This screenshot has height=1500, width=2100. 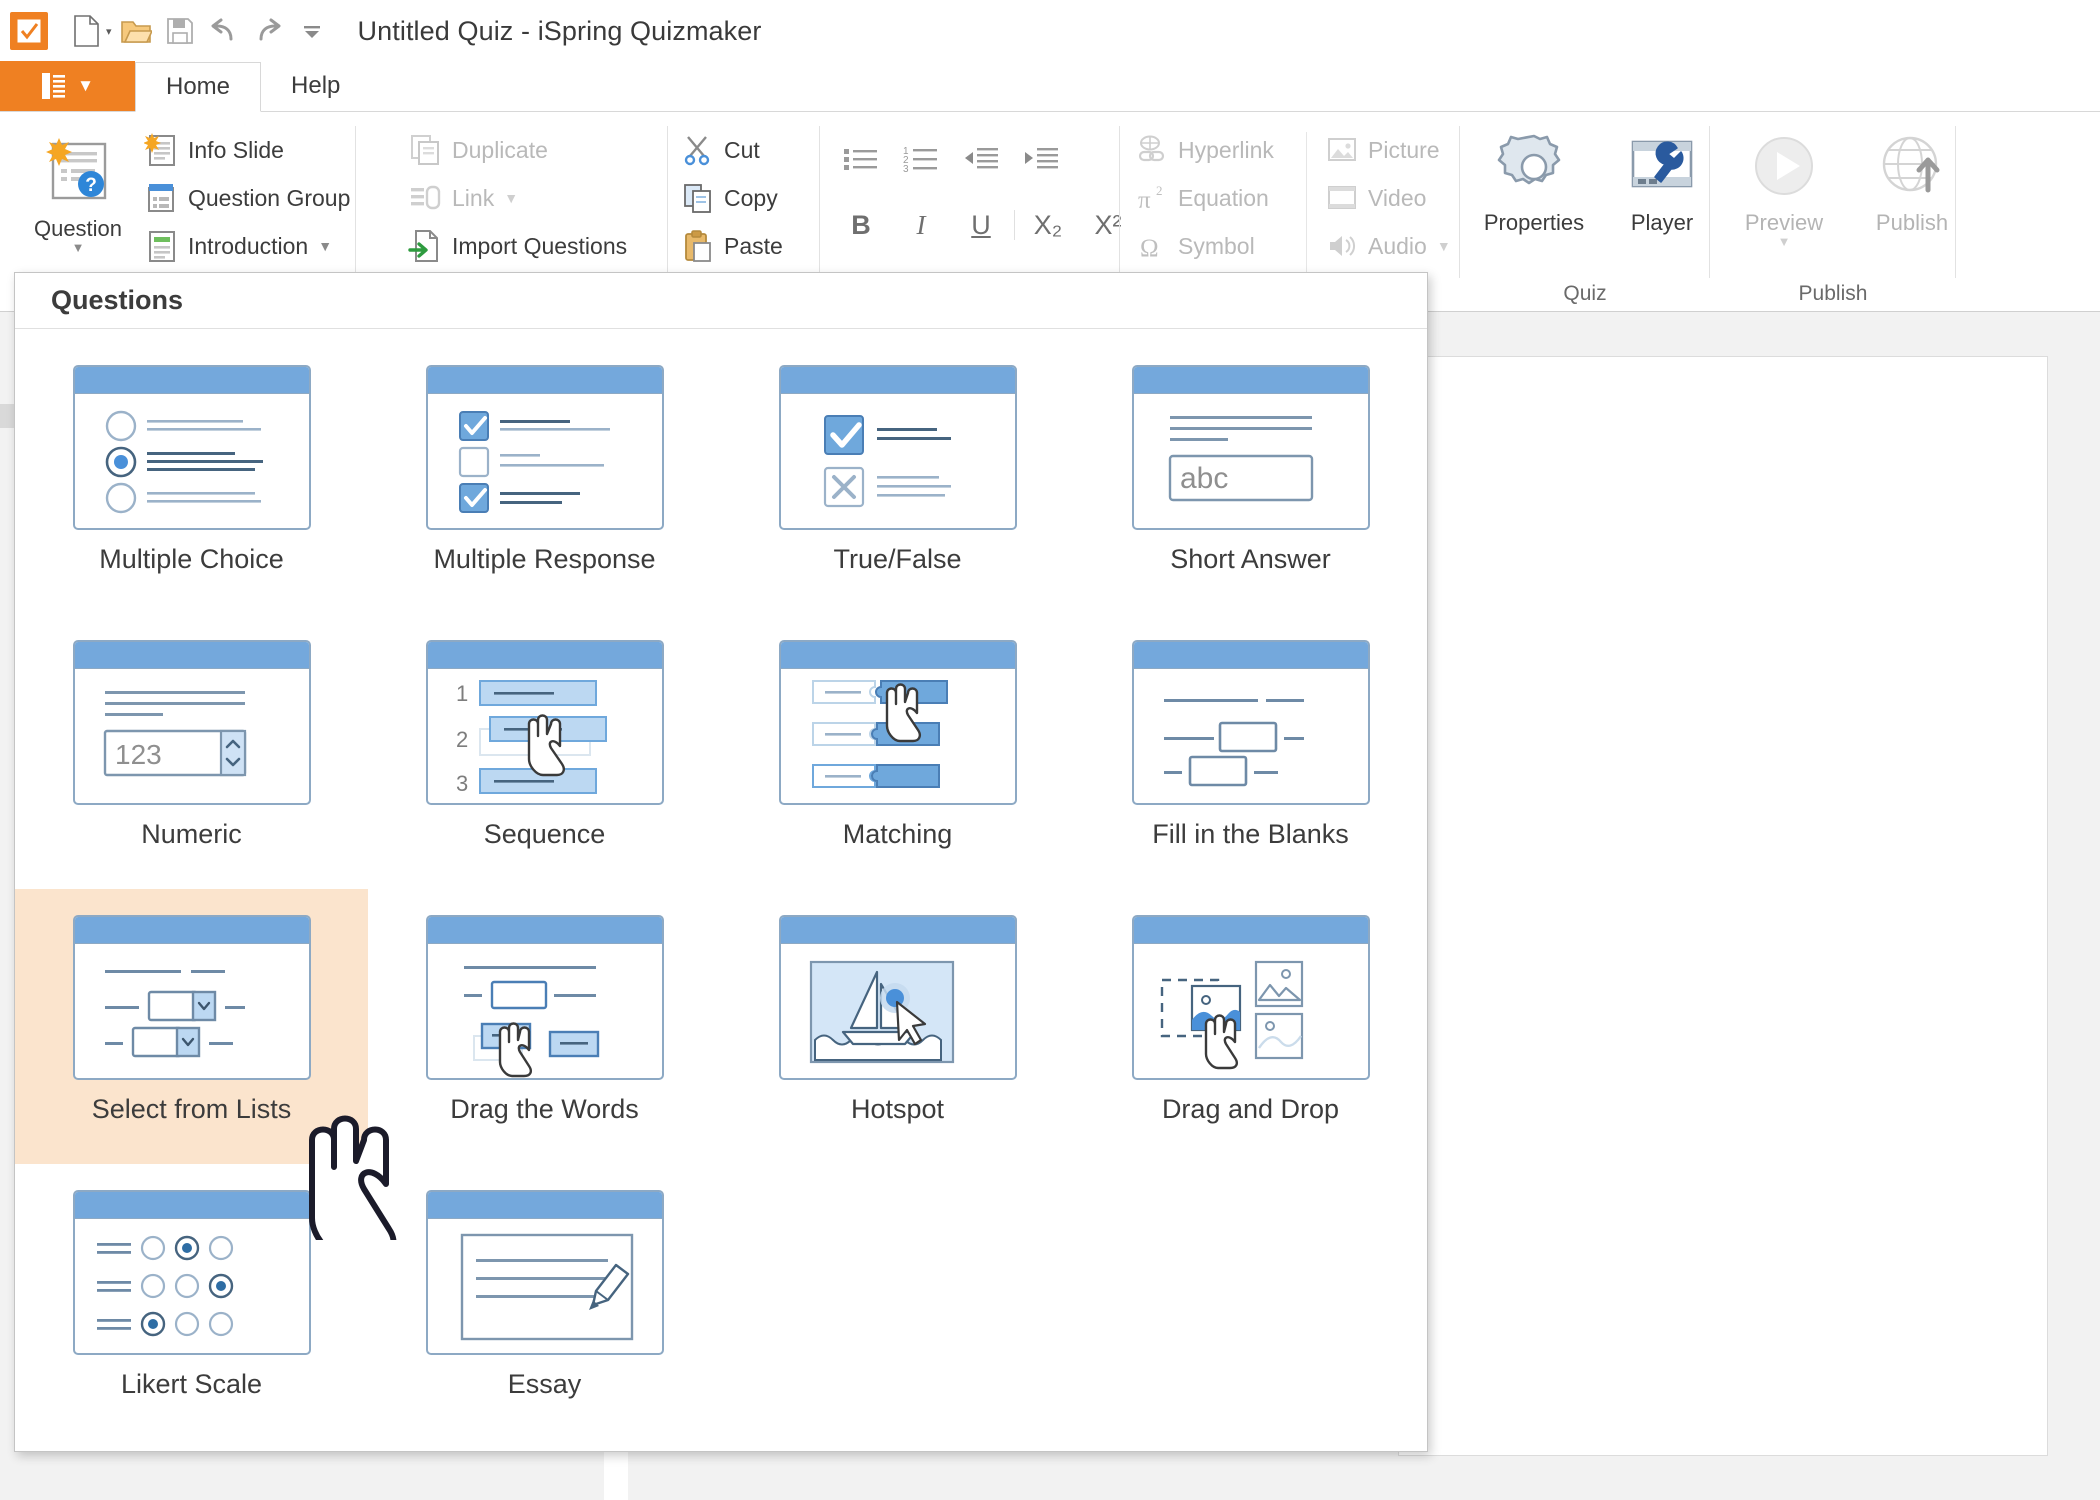 I want to click on multiple-response-thumbnail, so click(x=544, y=447).